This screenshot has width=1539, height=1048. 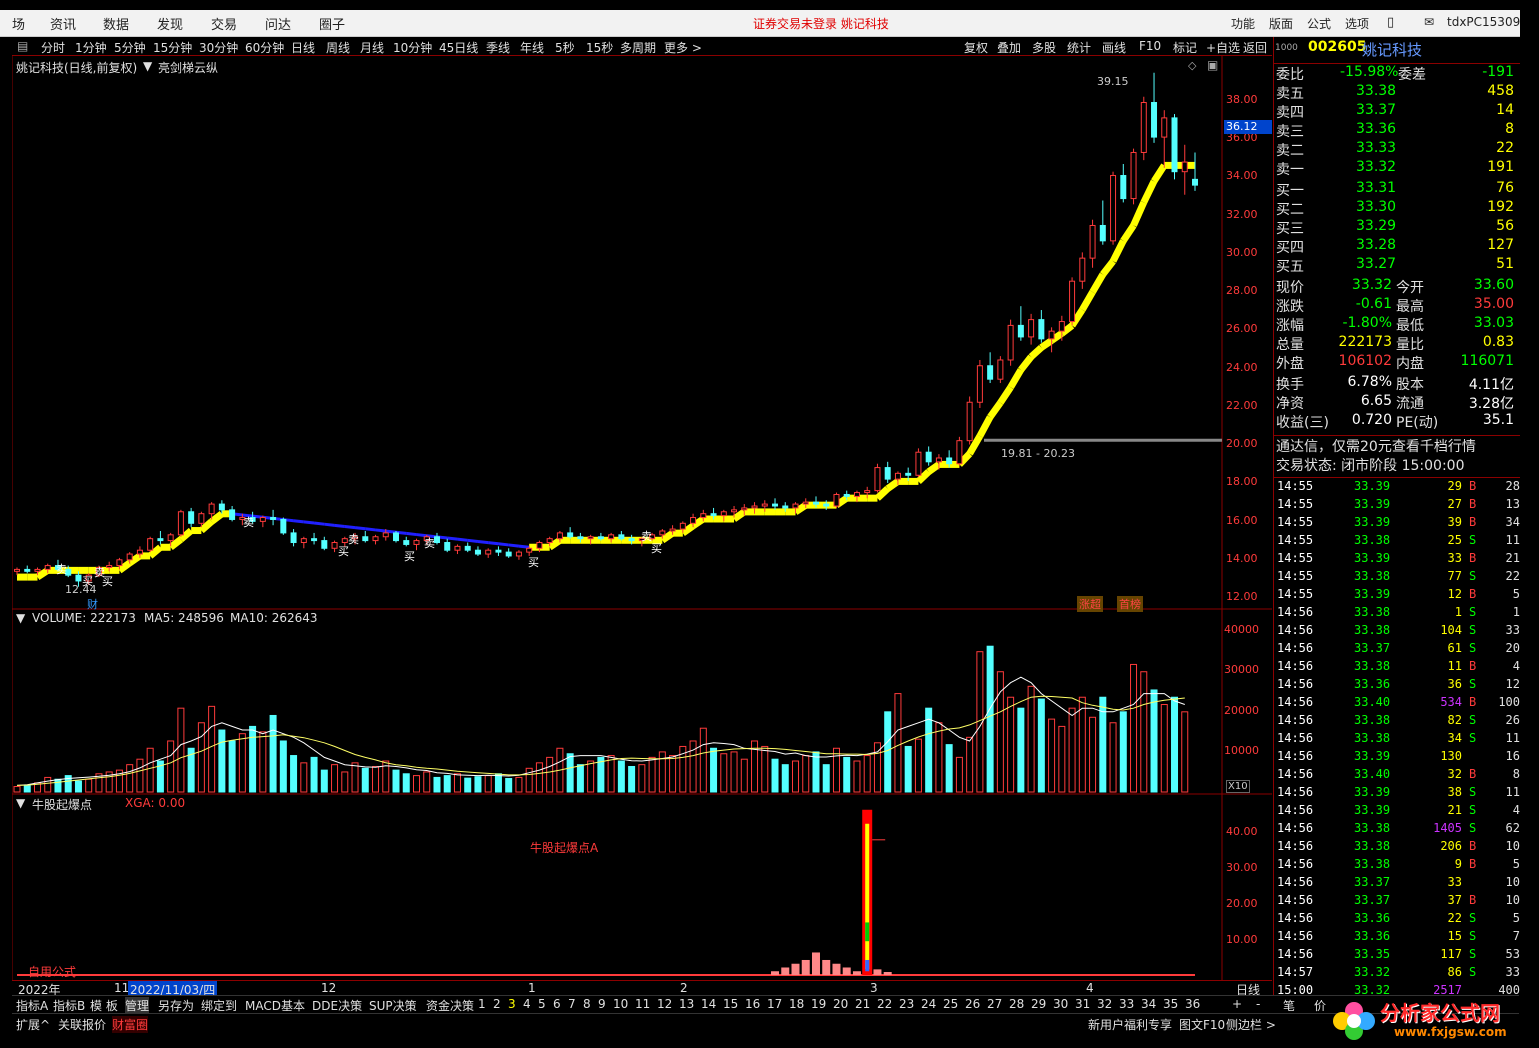 What do you see at coordinates (527, 1004) in the screenshot?
I see `tab-number-4: 4` at bounding box center [527, 1004].